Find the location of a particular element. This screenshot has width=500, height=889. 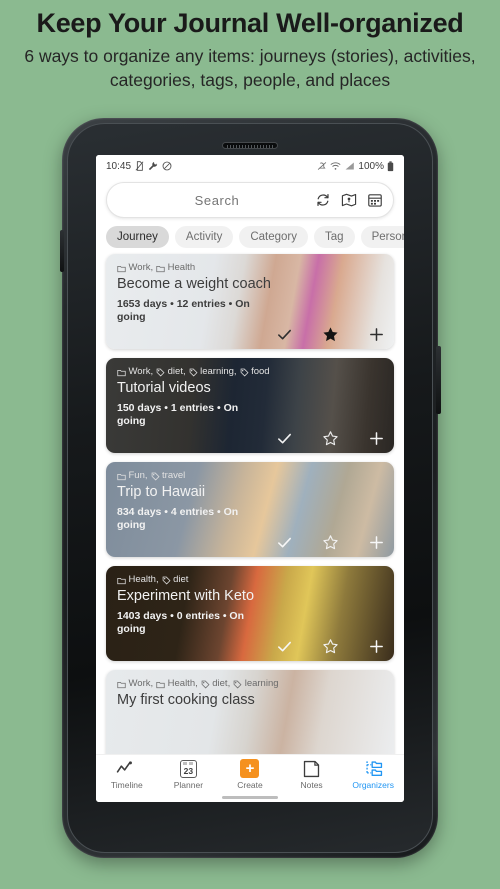

nav-label-timeline: Timeline is located at coordinates (126, 785).